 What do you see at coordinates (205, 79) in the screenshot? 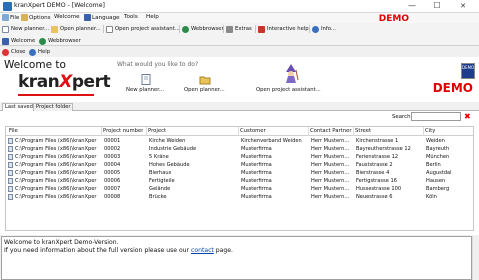
I see `open-planner-icon` at bounding box center [205, 79].